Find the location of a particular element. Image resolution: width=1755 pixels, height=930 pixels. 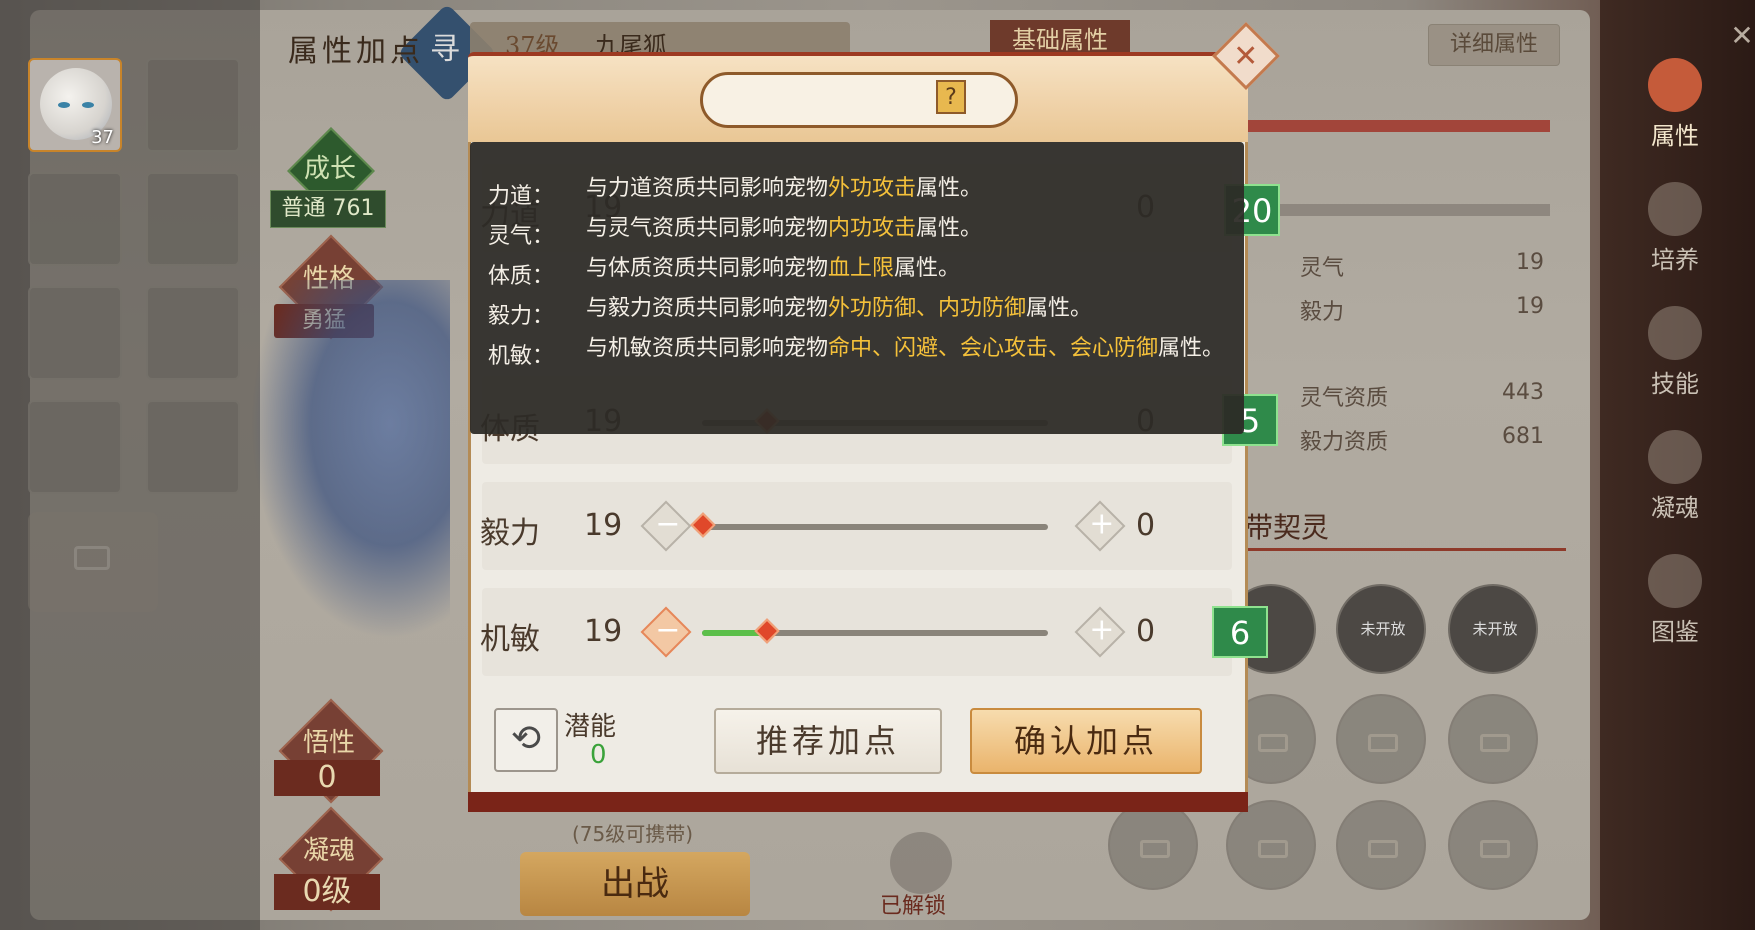

tip-desc: 与毅力资质共同影响宠物外功防御、内功防御属性。 is located at coordinates (906, 309).